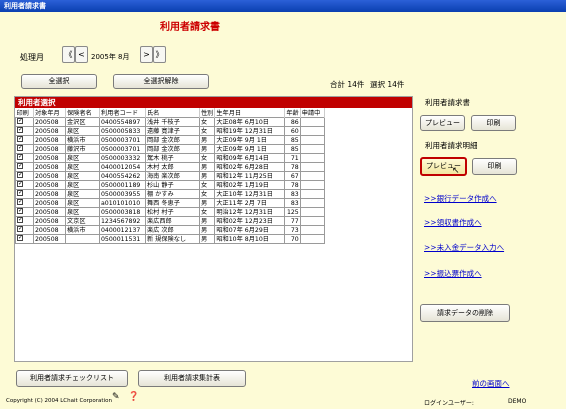  I want to click on row-age: 70, so click(292, 239).